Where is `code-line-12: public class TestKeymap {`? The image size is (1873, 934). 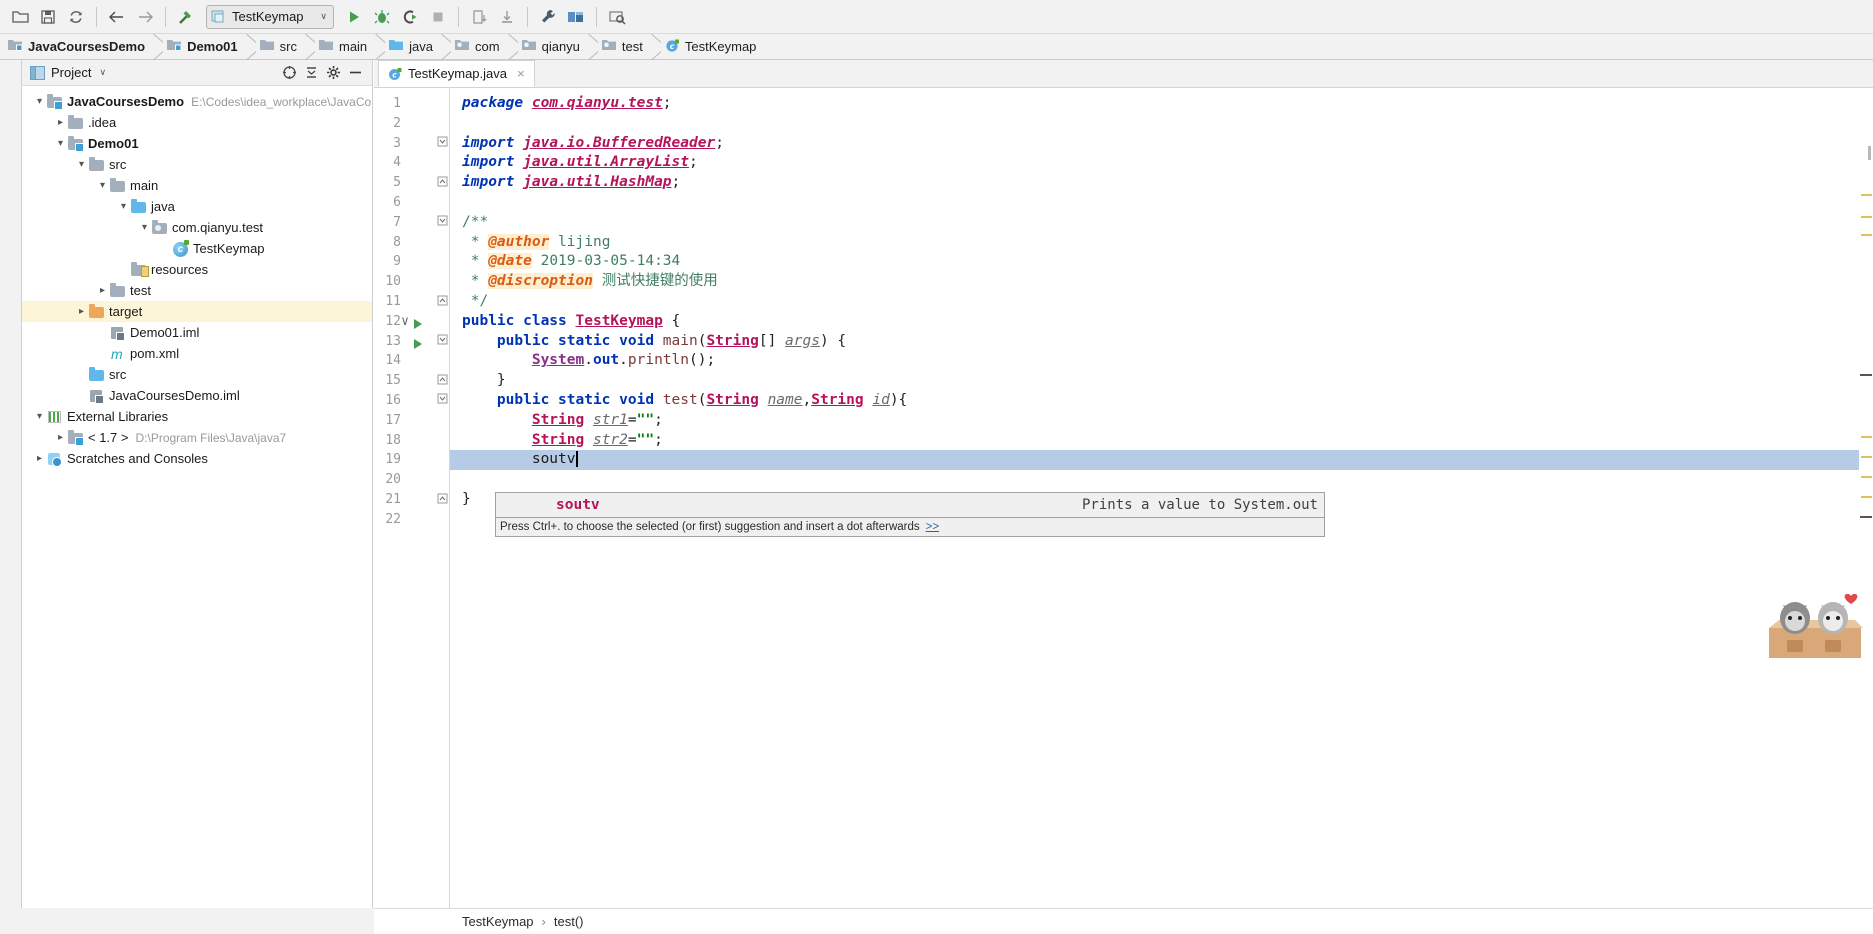 code-line-12: public class TestKeymap { is located at coordinates (565, 321).